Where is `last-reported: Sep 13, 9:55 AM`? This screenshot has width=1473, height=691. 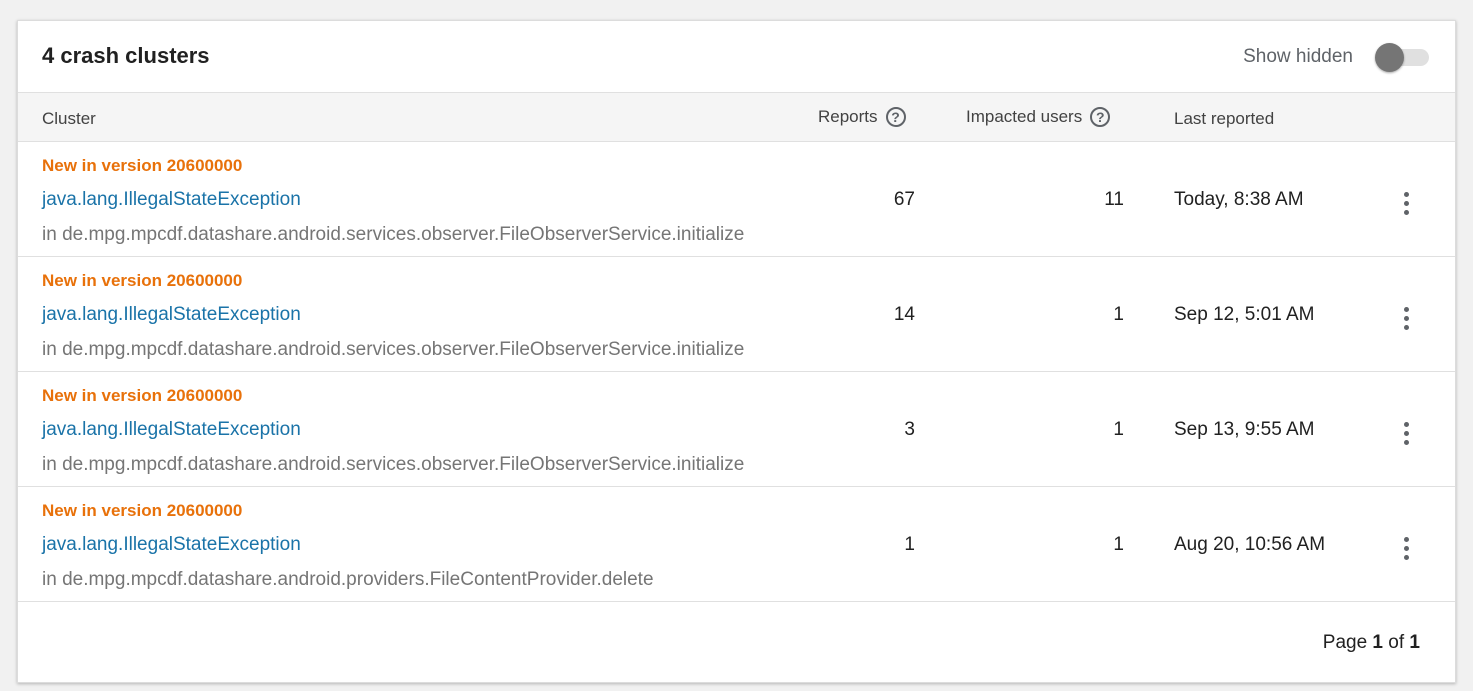
last-reported: Sep 13, 9:55 AM is located at coordinates (1244, 429).